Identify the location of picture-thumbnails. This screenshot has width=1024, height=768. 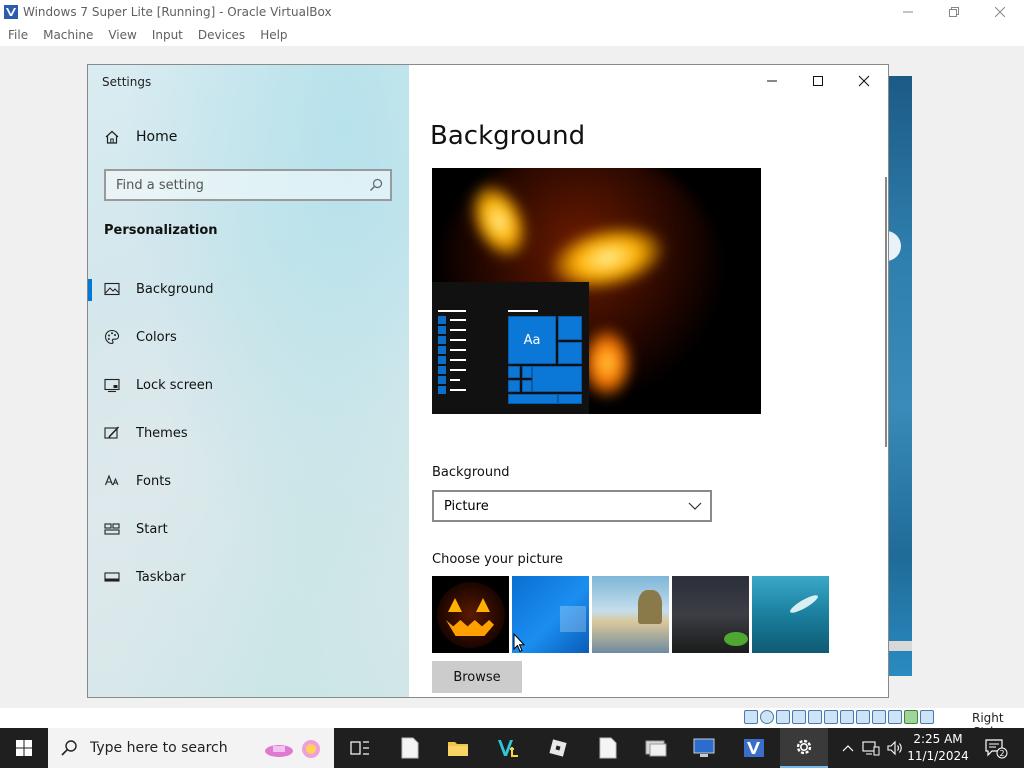
(632, 614).